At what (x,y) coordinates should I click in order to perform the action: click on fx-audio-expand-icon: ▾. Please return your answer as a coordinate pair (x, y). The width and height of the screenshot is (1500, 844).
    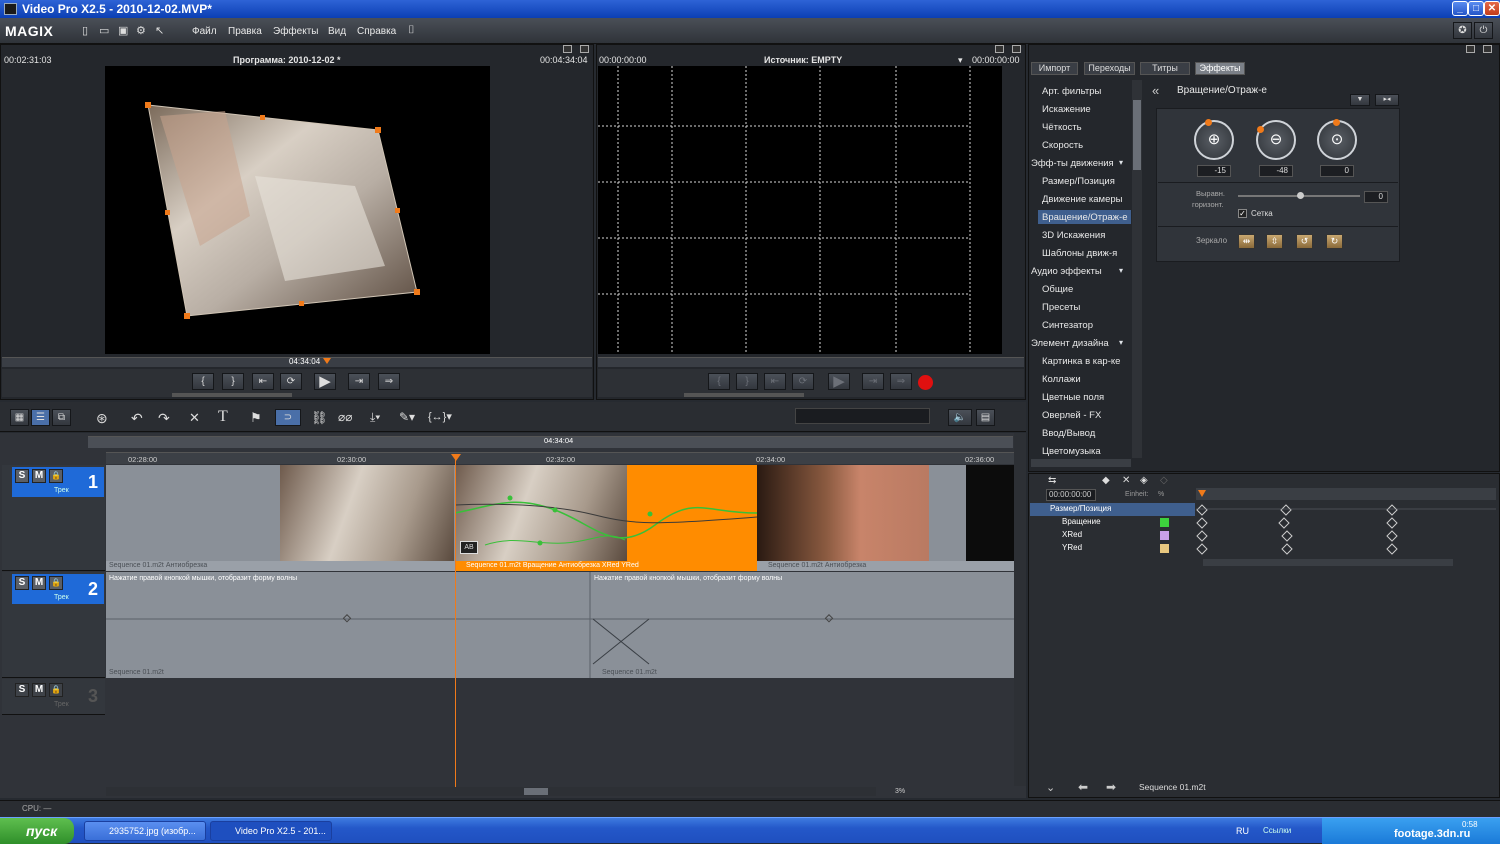
    Looking at the image, I should click on (1121, 270).